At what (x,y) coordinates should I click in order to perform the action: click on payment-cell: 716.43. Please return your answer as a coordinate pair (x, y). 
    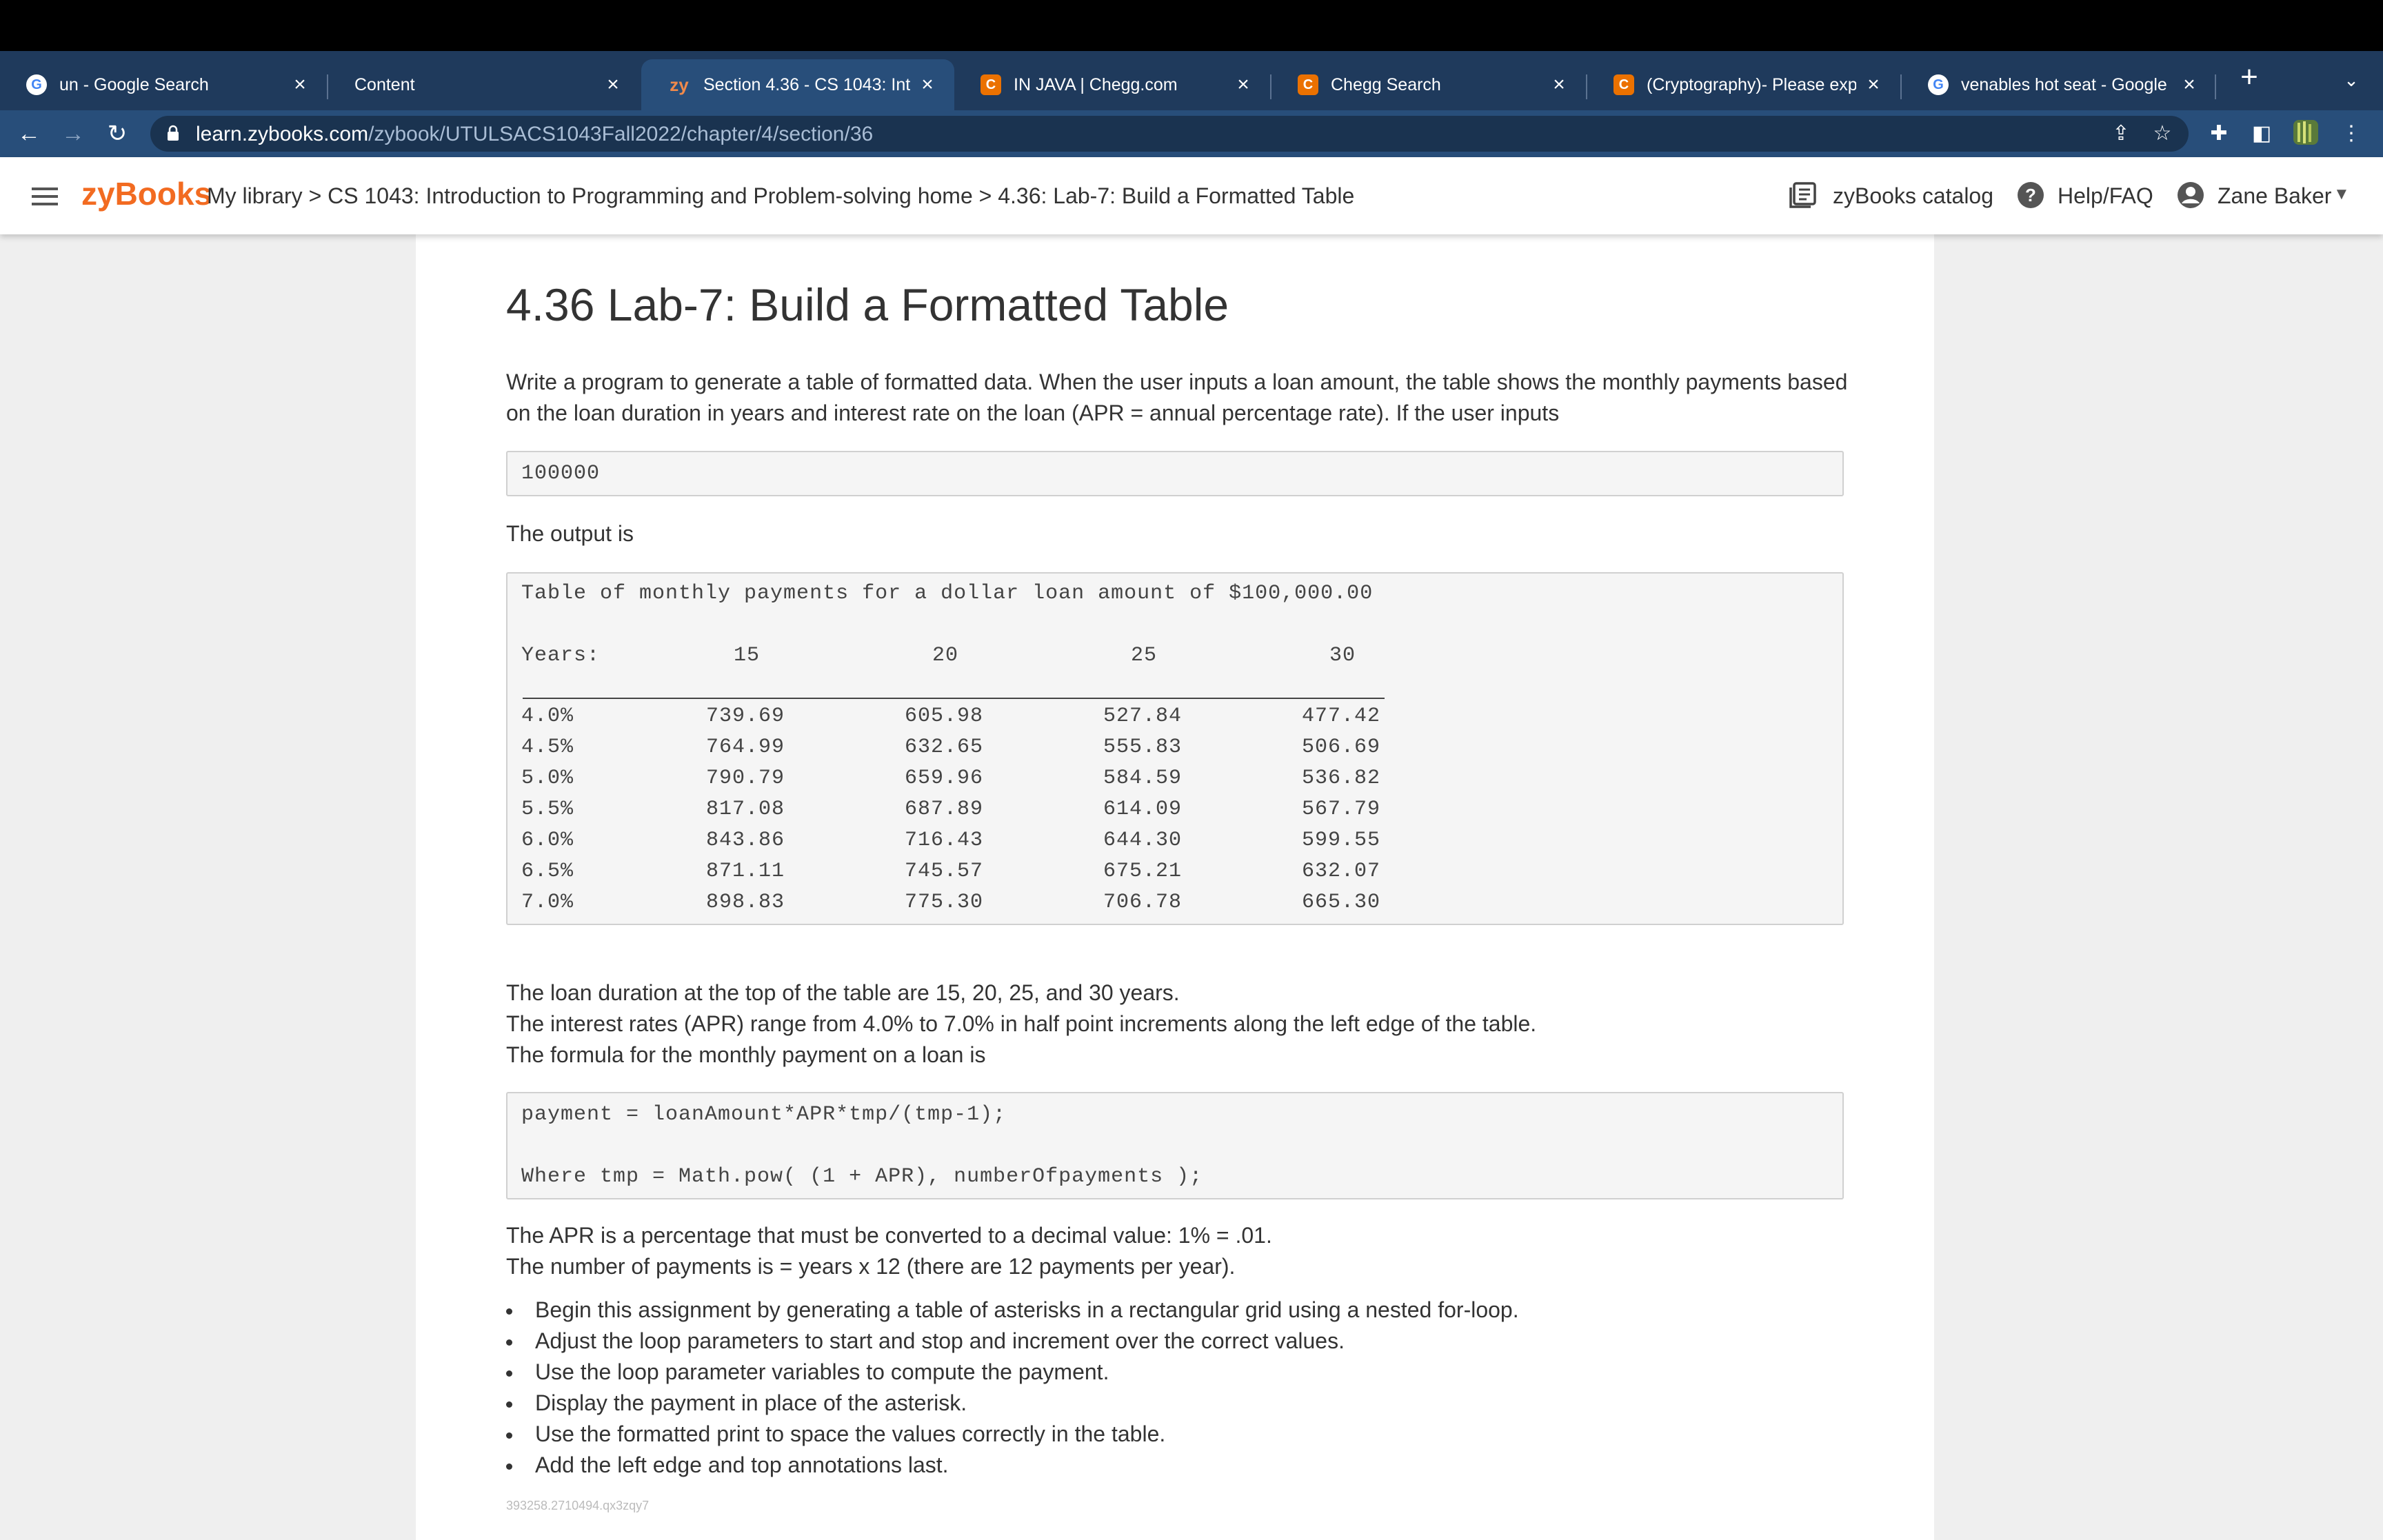
    Looking at the image, I should click on (944, 841).